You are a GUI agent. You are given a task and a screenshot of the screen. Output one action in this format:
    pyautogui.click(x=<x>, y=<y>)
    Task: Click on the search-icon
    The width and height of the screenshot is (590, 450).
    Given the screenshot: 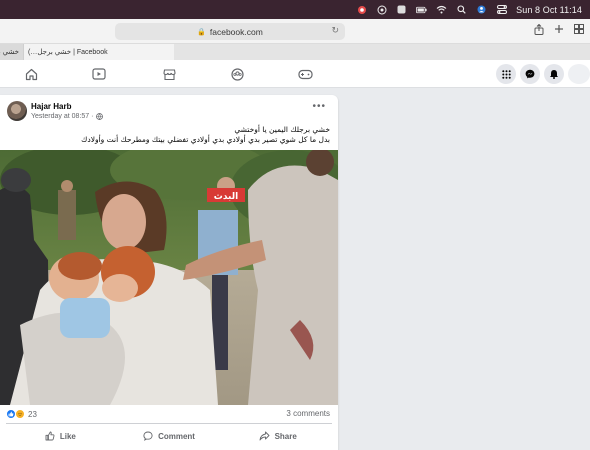 What is the action you would take?
    pyautogui.click(x=461, y=9)
    